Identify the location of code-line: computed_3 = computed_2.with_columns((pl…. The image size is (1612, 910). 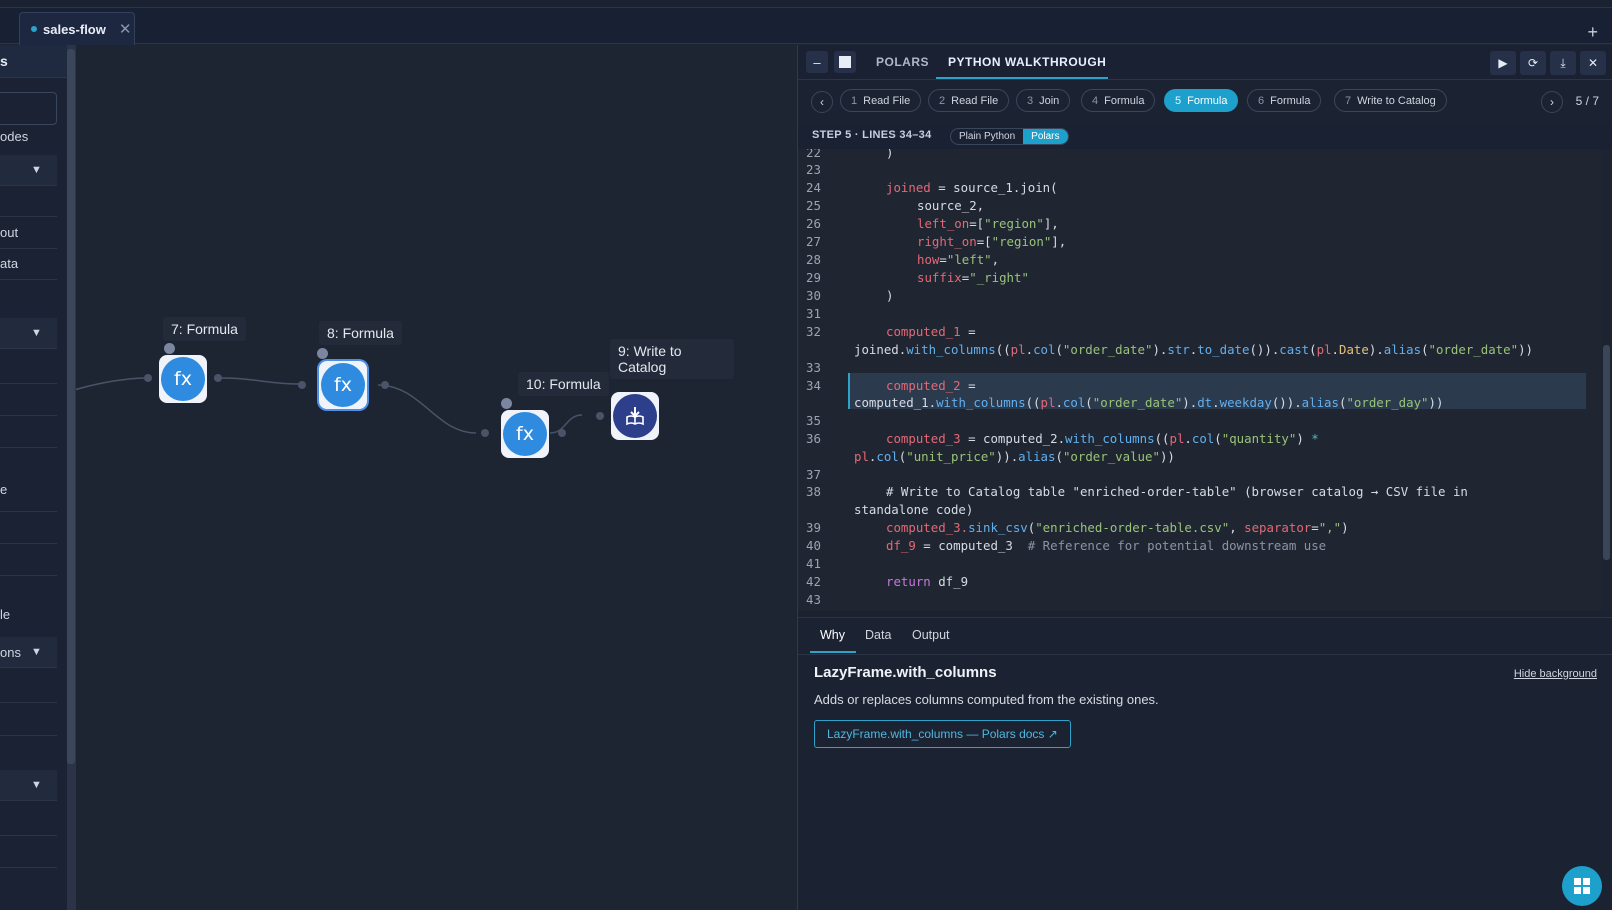
(1102, 438).